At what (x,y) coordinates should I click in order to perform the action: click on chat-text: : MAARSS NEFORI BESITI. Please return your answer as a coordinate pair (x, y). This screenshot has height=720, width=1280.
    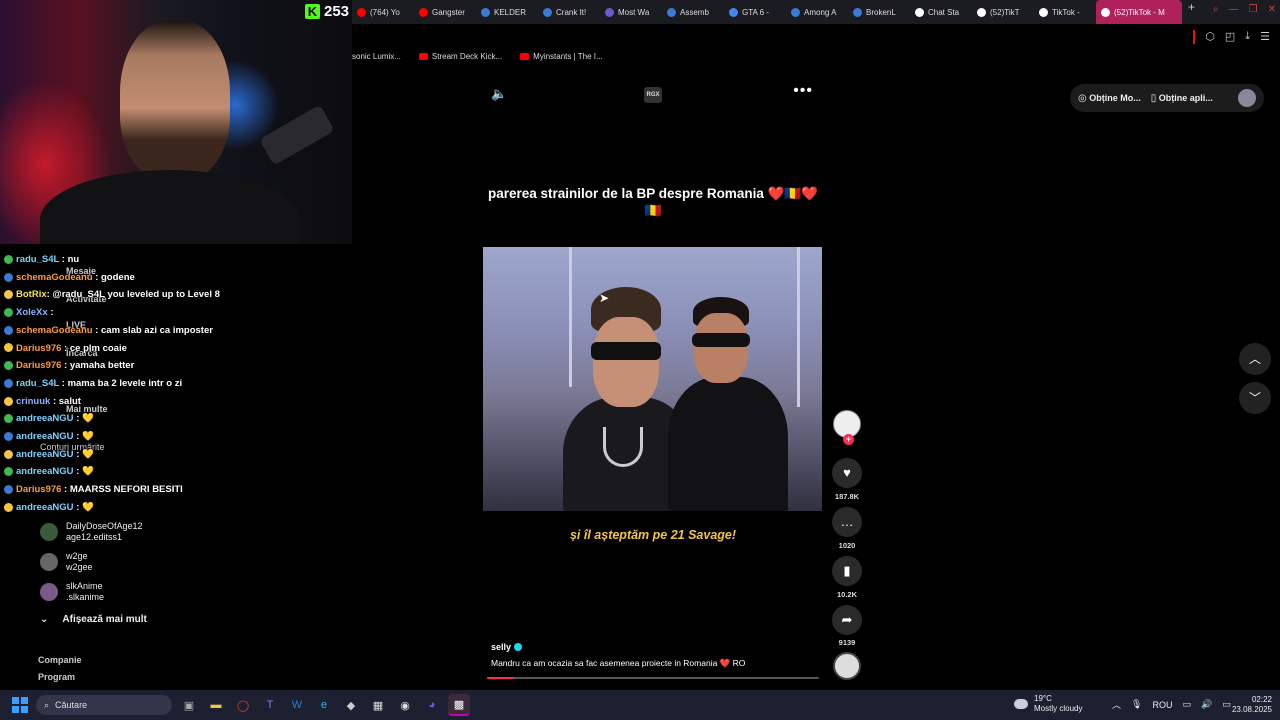
    Looking at the image, I should click on (122, 490).